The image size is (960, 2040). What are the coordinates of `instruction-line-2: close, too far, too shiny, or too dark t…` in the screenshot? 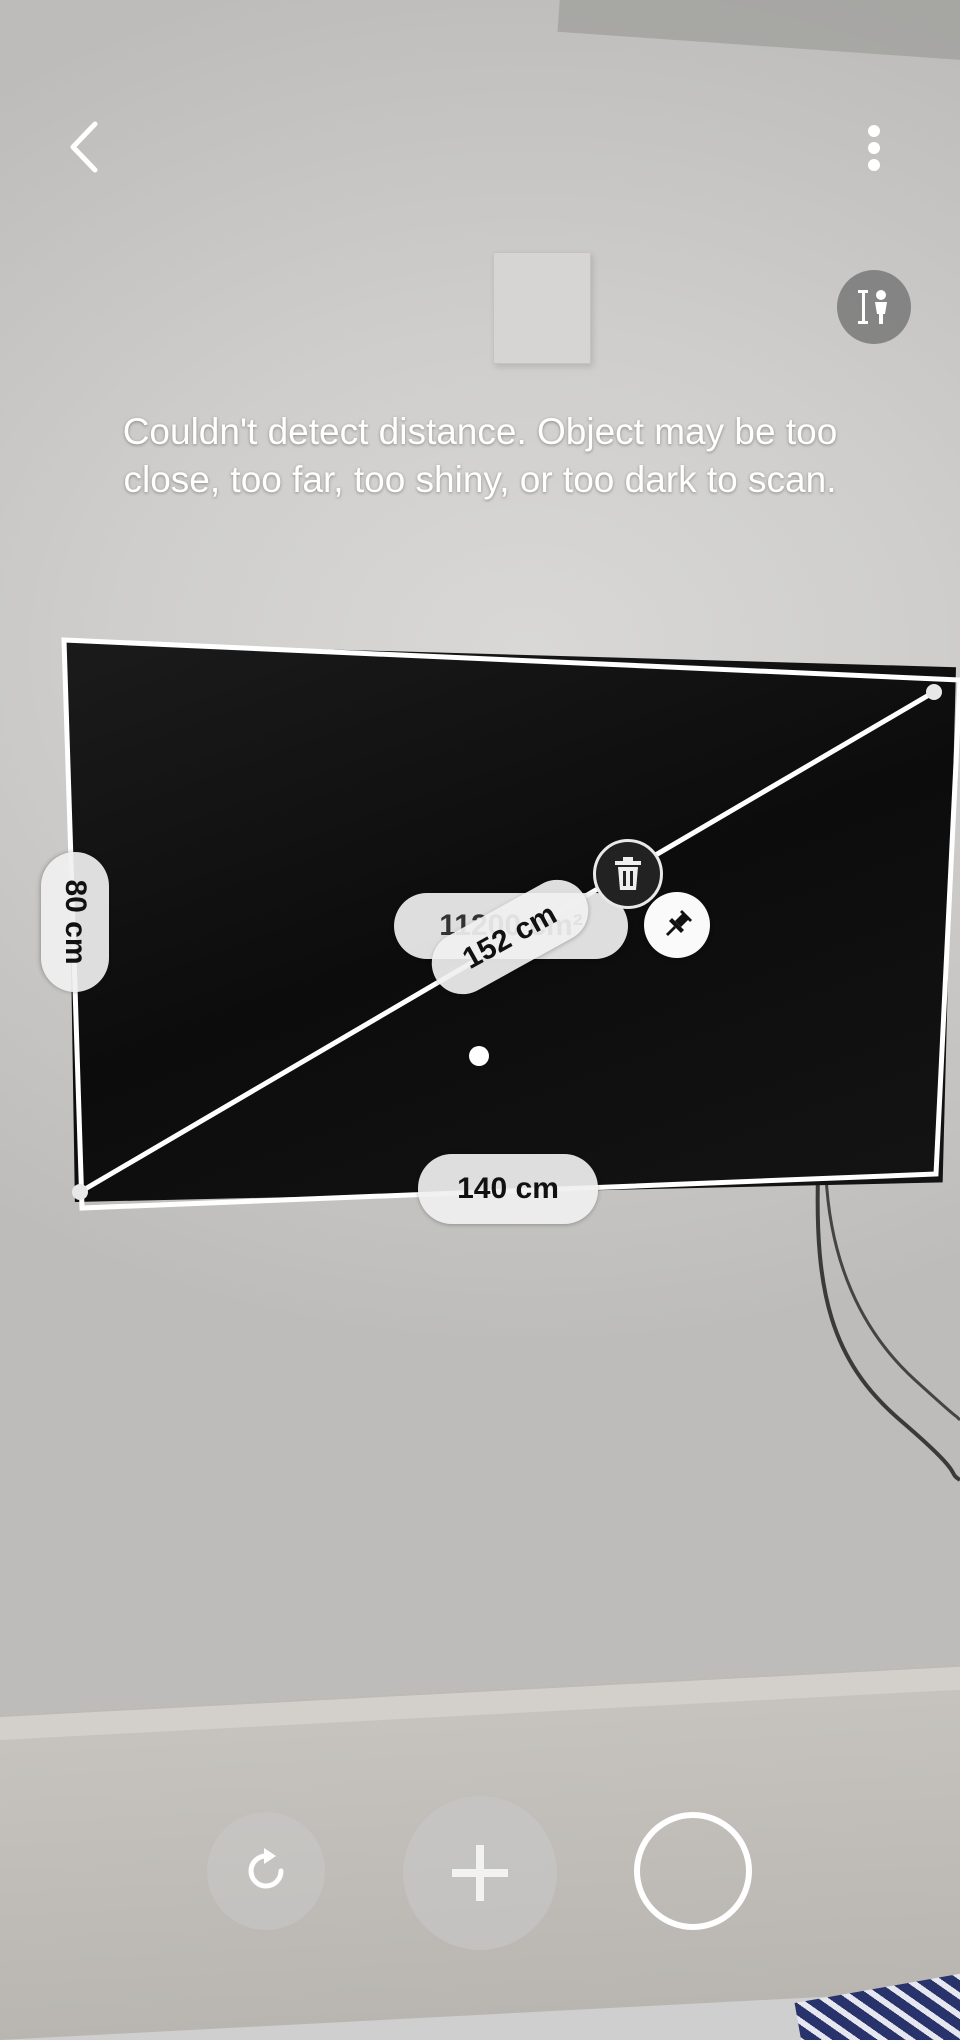 It's located at (480, 479).